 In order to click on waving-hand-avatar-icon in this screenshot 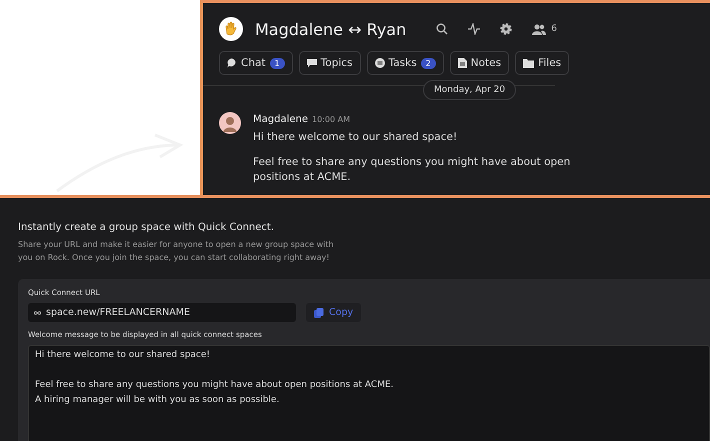, I will do `click(231, 29)`.